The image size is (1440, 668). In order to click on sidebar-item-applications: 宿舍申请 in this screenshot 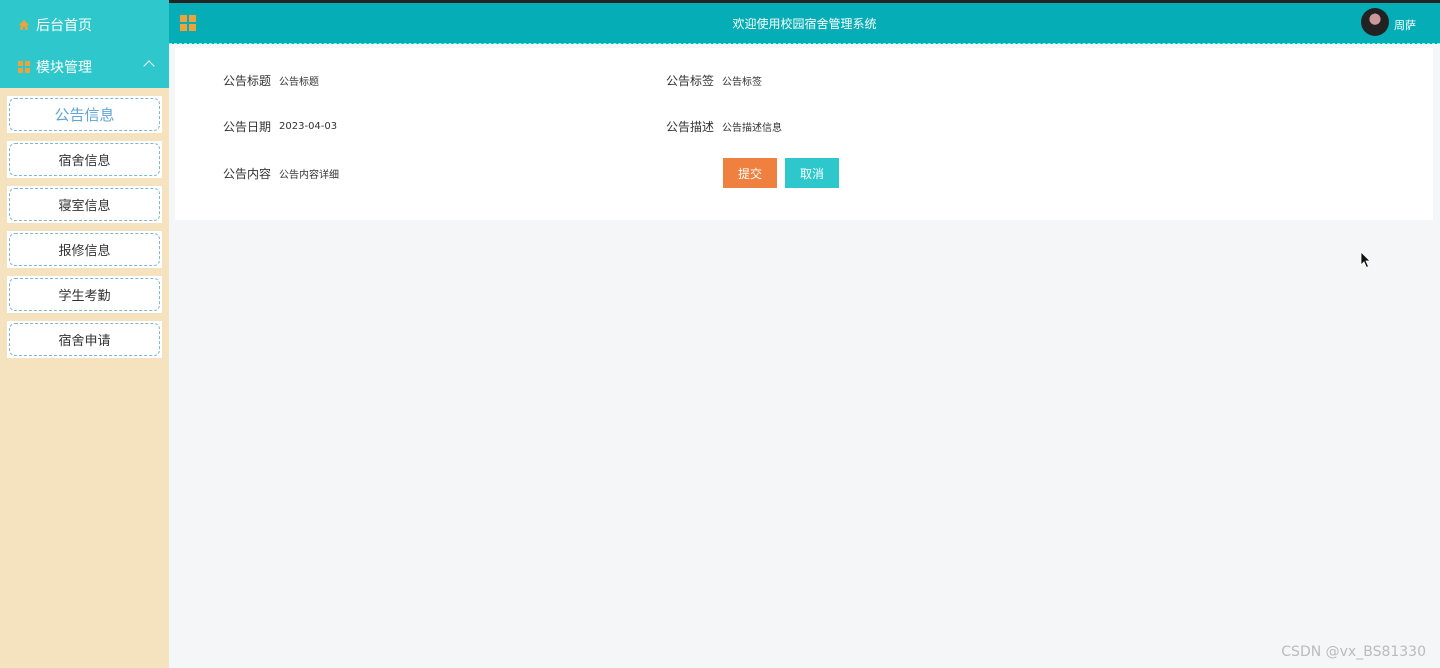, I will do `click(84, 339)`.